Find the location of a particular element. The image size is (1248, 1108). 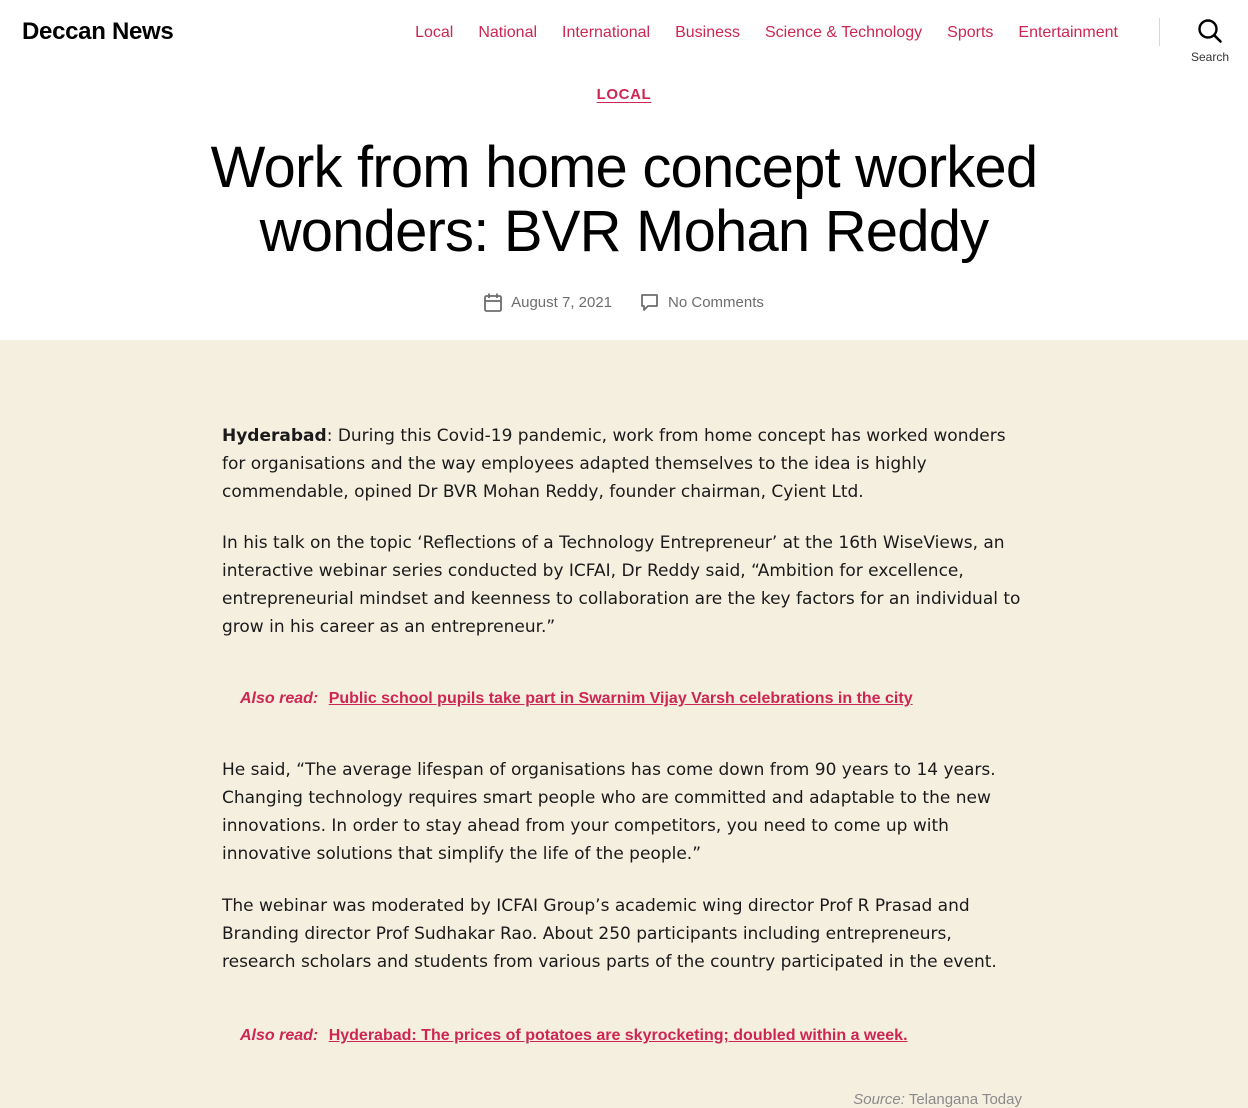

nav-item-science-technology: Science & Technology is located at coordinates (843, 33).